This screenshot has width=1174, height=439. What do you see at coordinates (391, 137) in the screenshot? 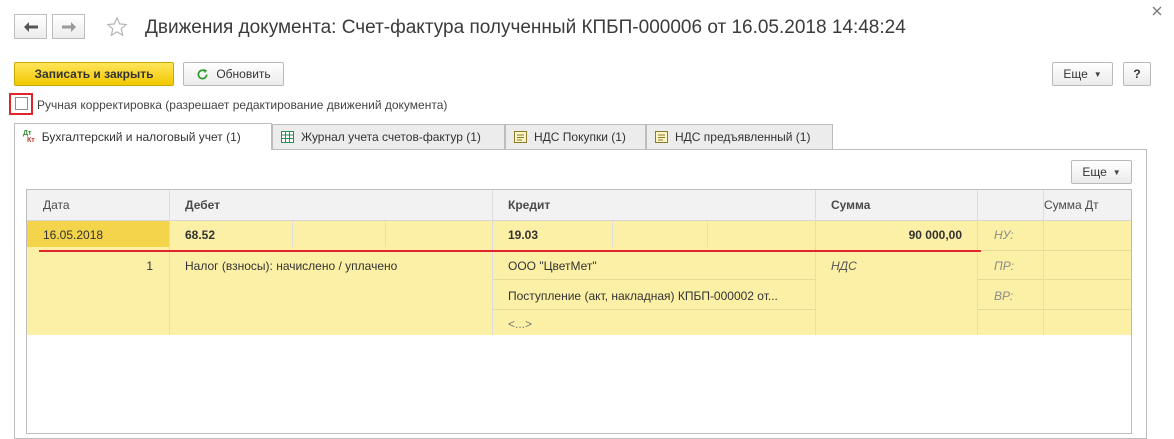
I see `tab-invoice-journal-label: Журнал учета счетов-фактур (1)` at bounding box center [391, 137].